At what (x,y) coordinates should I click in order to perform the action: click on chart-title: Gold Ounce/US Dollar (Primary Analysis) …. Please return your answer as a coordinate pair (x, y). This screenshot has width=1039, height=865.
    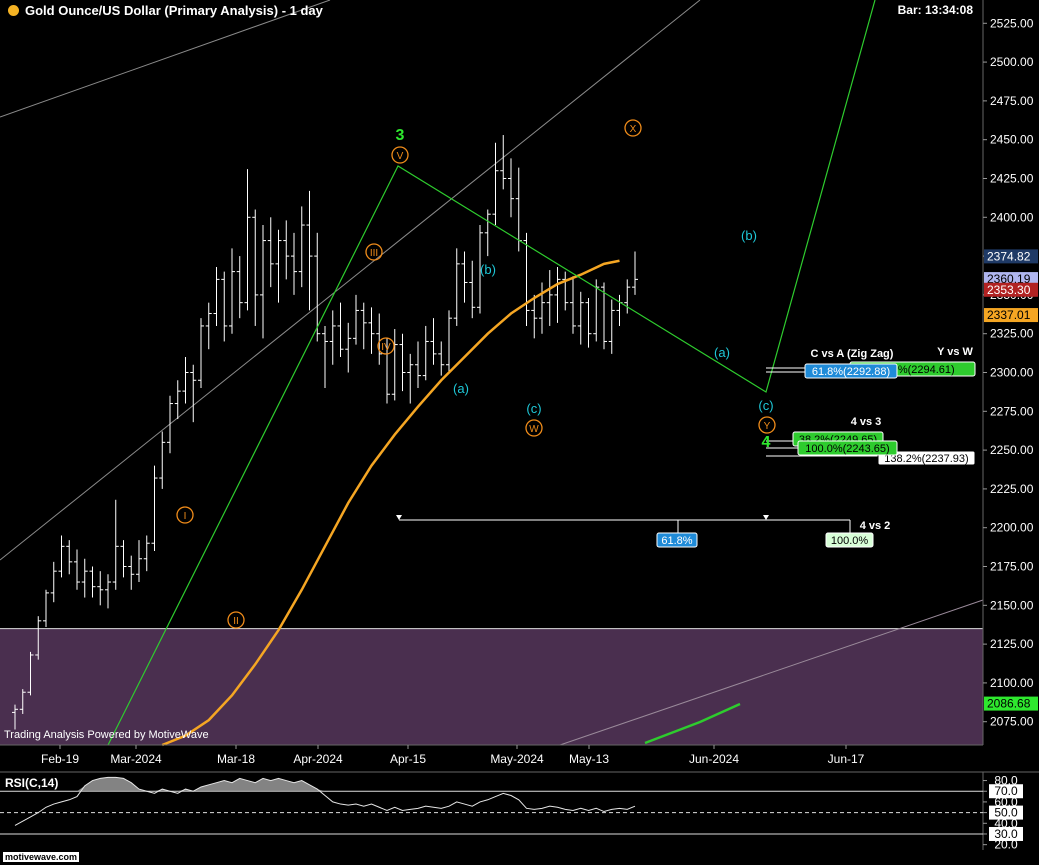
    Looking at the image, I should click on (174, 10).